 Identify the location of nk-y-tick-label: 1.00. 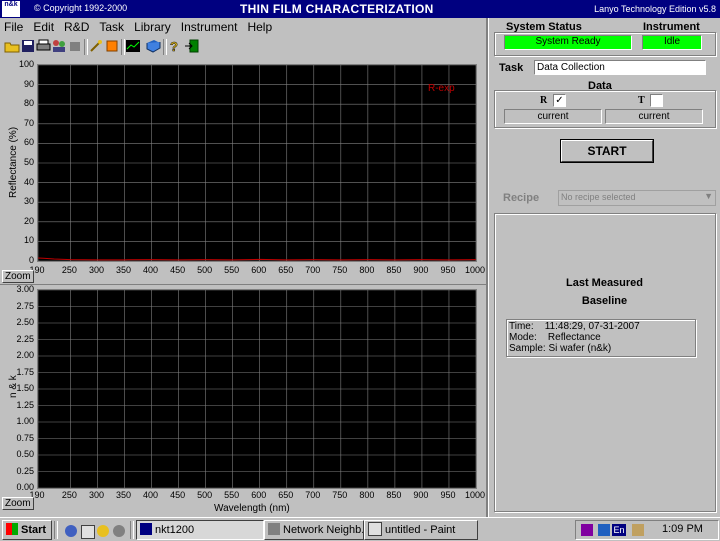
(25, 421).